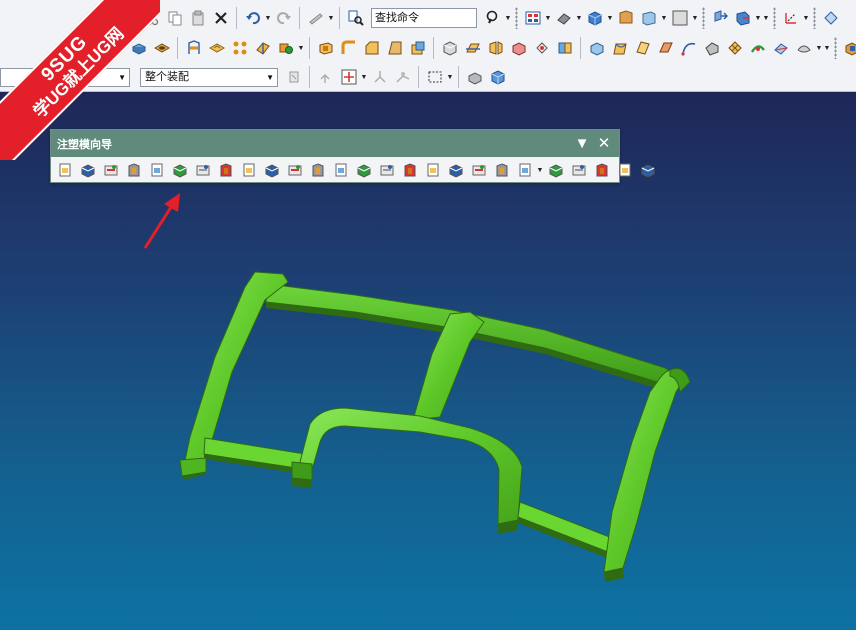 The image size is (856, 630). Describe the element at coordinates (830, 18) in the screenshot. I see `transform-icon` at that location.